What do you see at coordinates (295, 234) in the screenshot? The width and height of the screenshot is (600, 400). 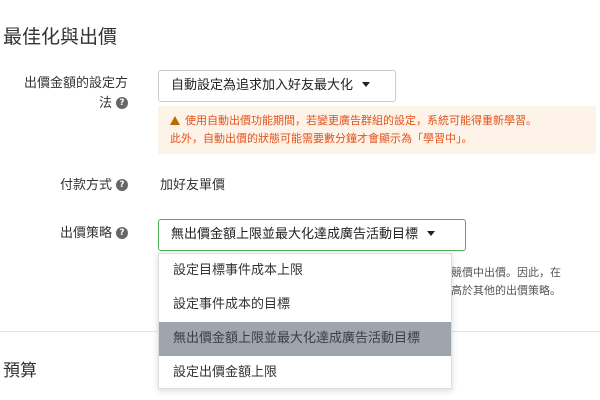 I see `strategy-select-value: 無出價金額上限並最大化達成廣告活動目標` at bounding box center [295, 234].